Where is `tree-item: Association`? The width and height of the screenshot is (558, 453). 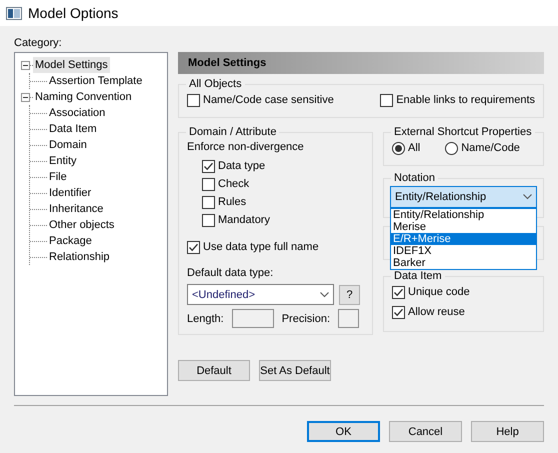 tree-item: Association is located at coordinates (77, 113).